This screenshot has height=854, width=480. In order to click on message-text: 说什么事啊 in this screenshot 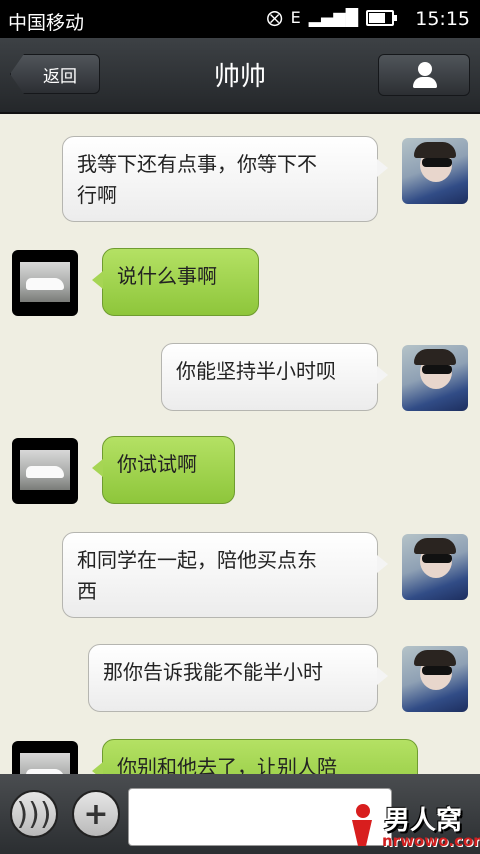, I will do `click(167, 276)`.